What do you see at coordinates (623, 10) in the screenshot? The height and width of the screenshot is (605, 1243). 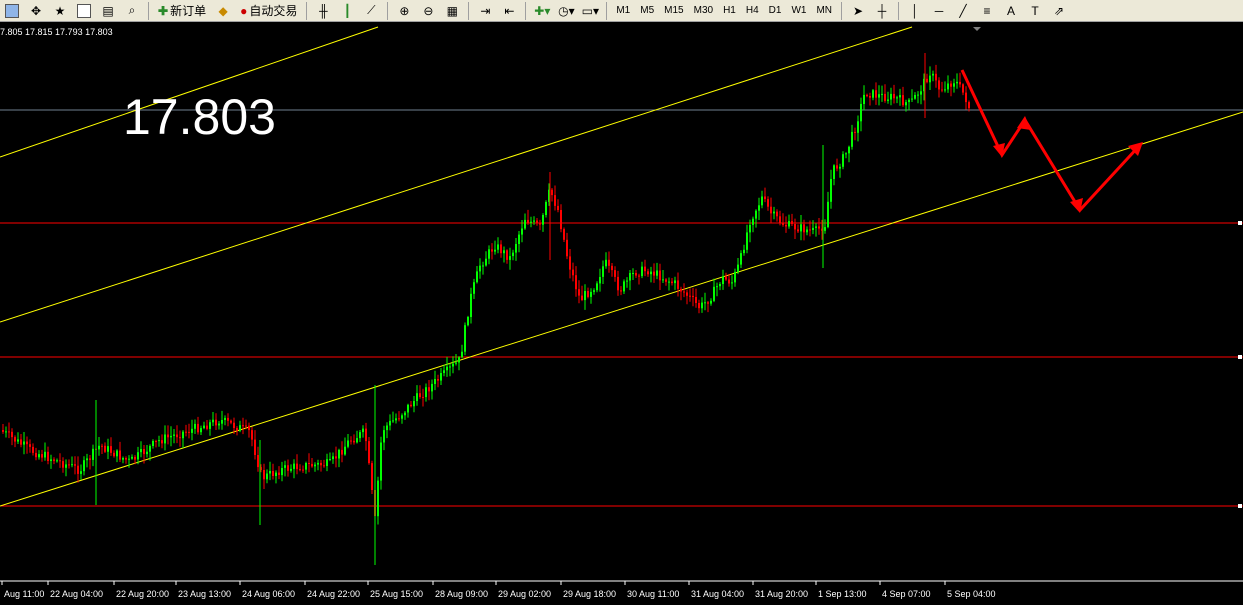 I see `timeframe-m1: M1` at bounding box center [623, 10].